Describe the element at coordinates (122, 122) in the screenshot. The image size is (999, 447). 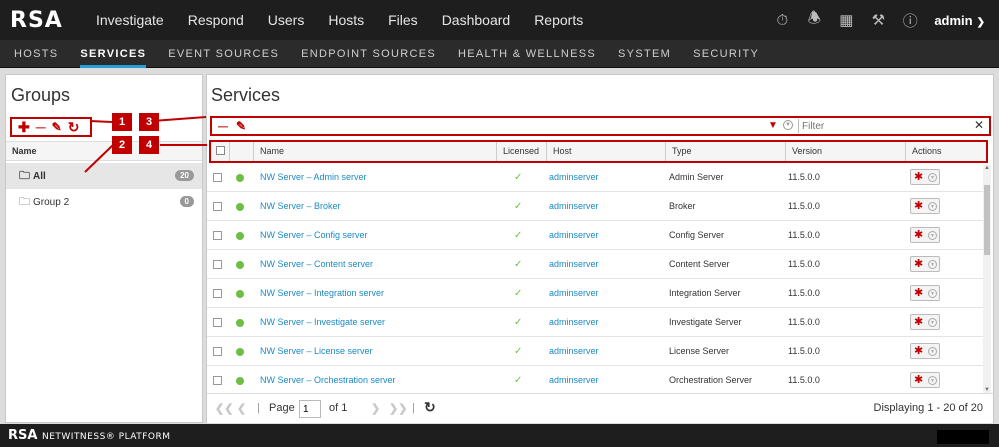
I see `callout-1: 1` at that location.